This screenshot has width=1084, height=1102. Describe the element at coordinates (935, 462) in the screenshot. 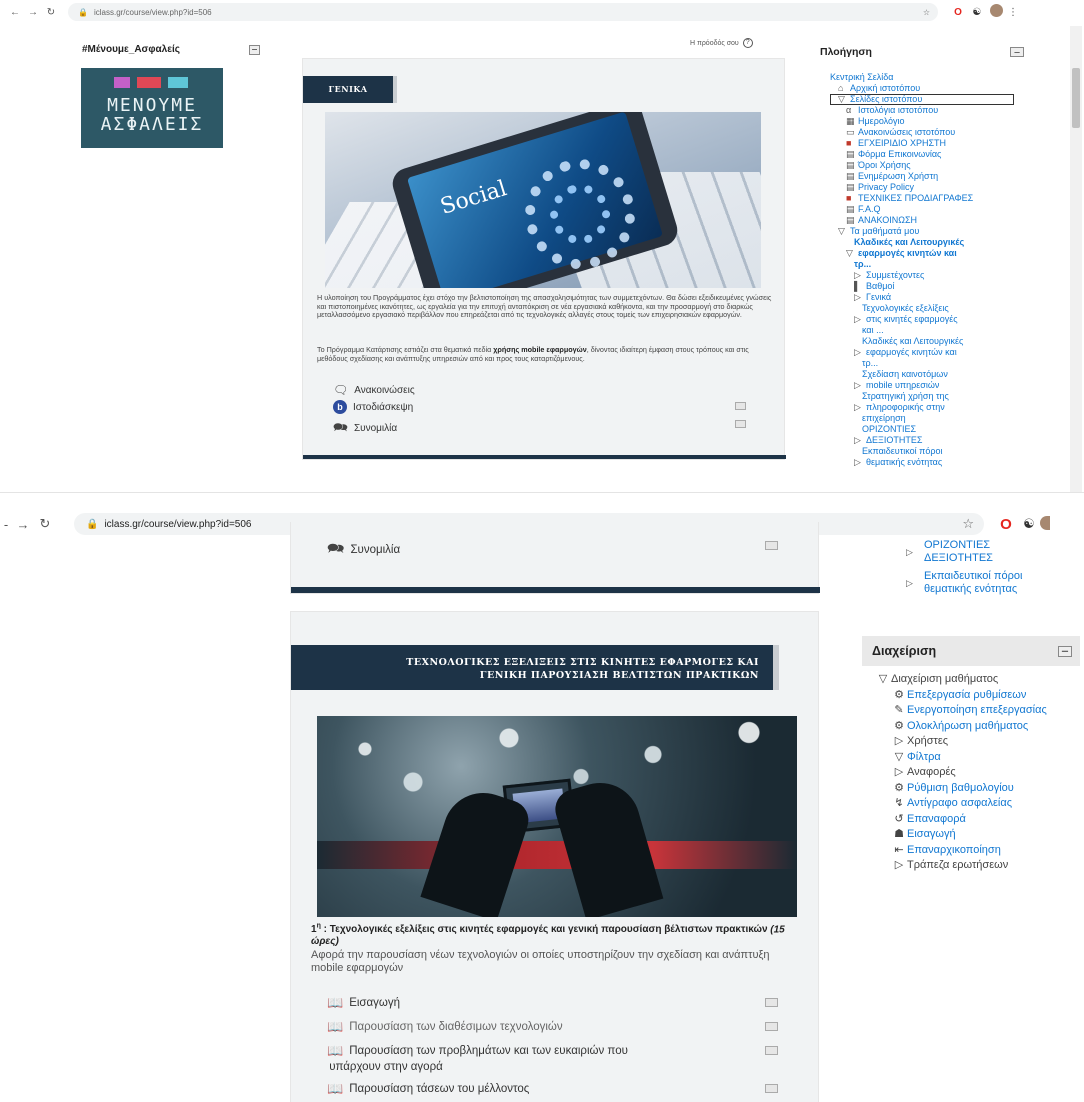

I see `nav-item: ▷ θεματικής ενότητας` at that location.